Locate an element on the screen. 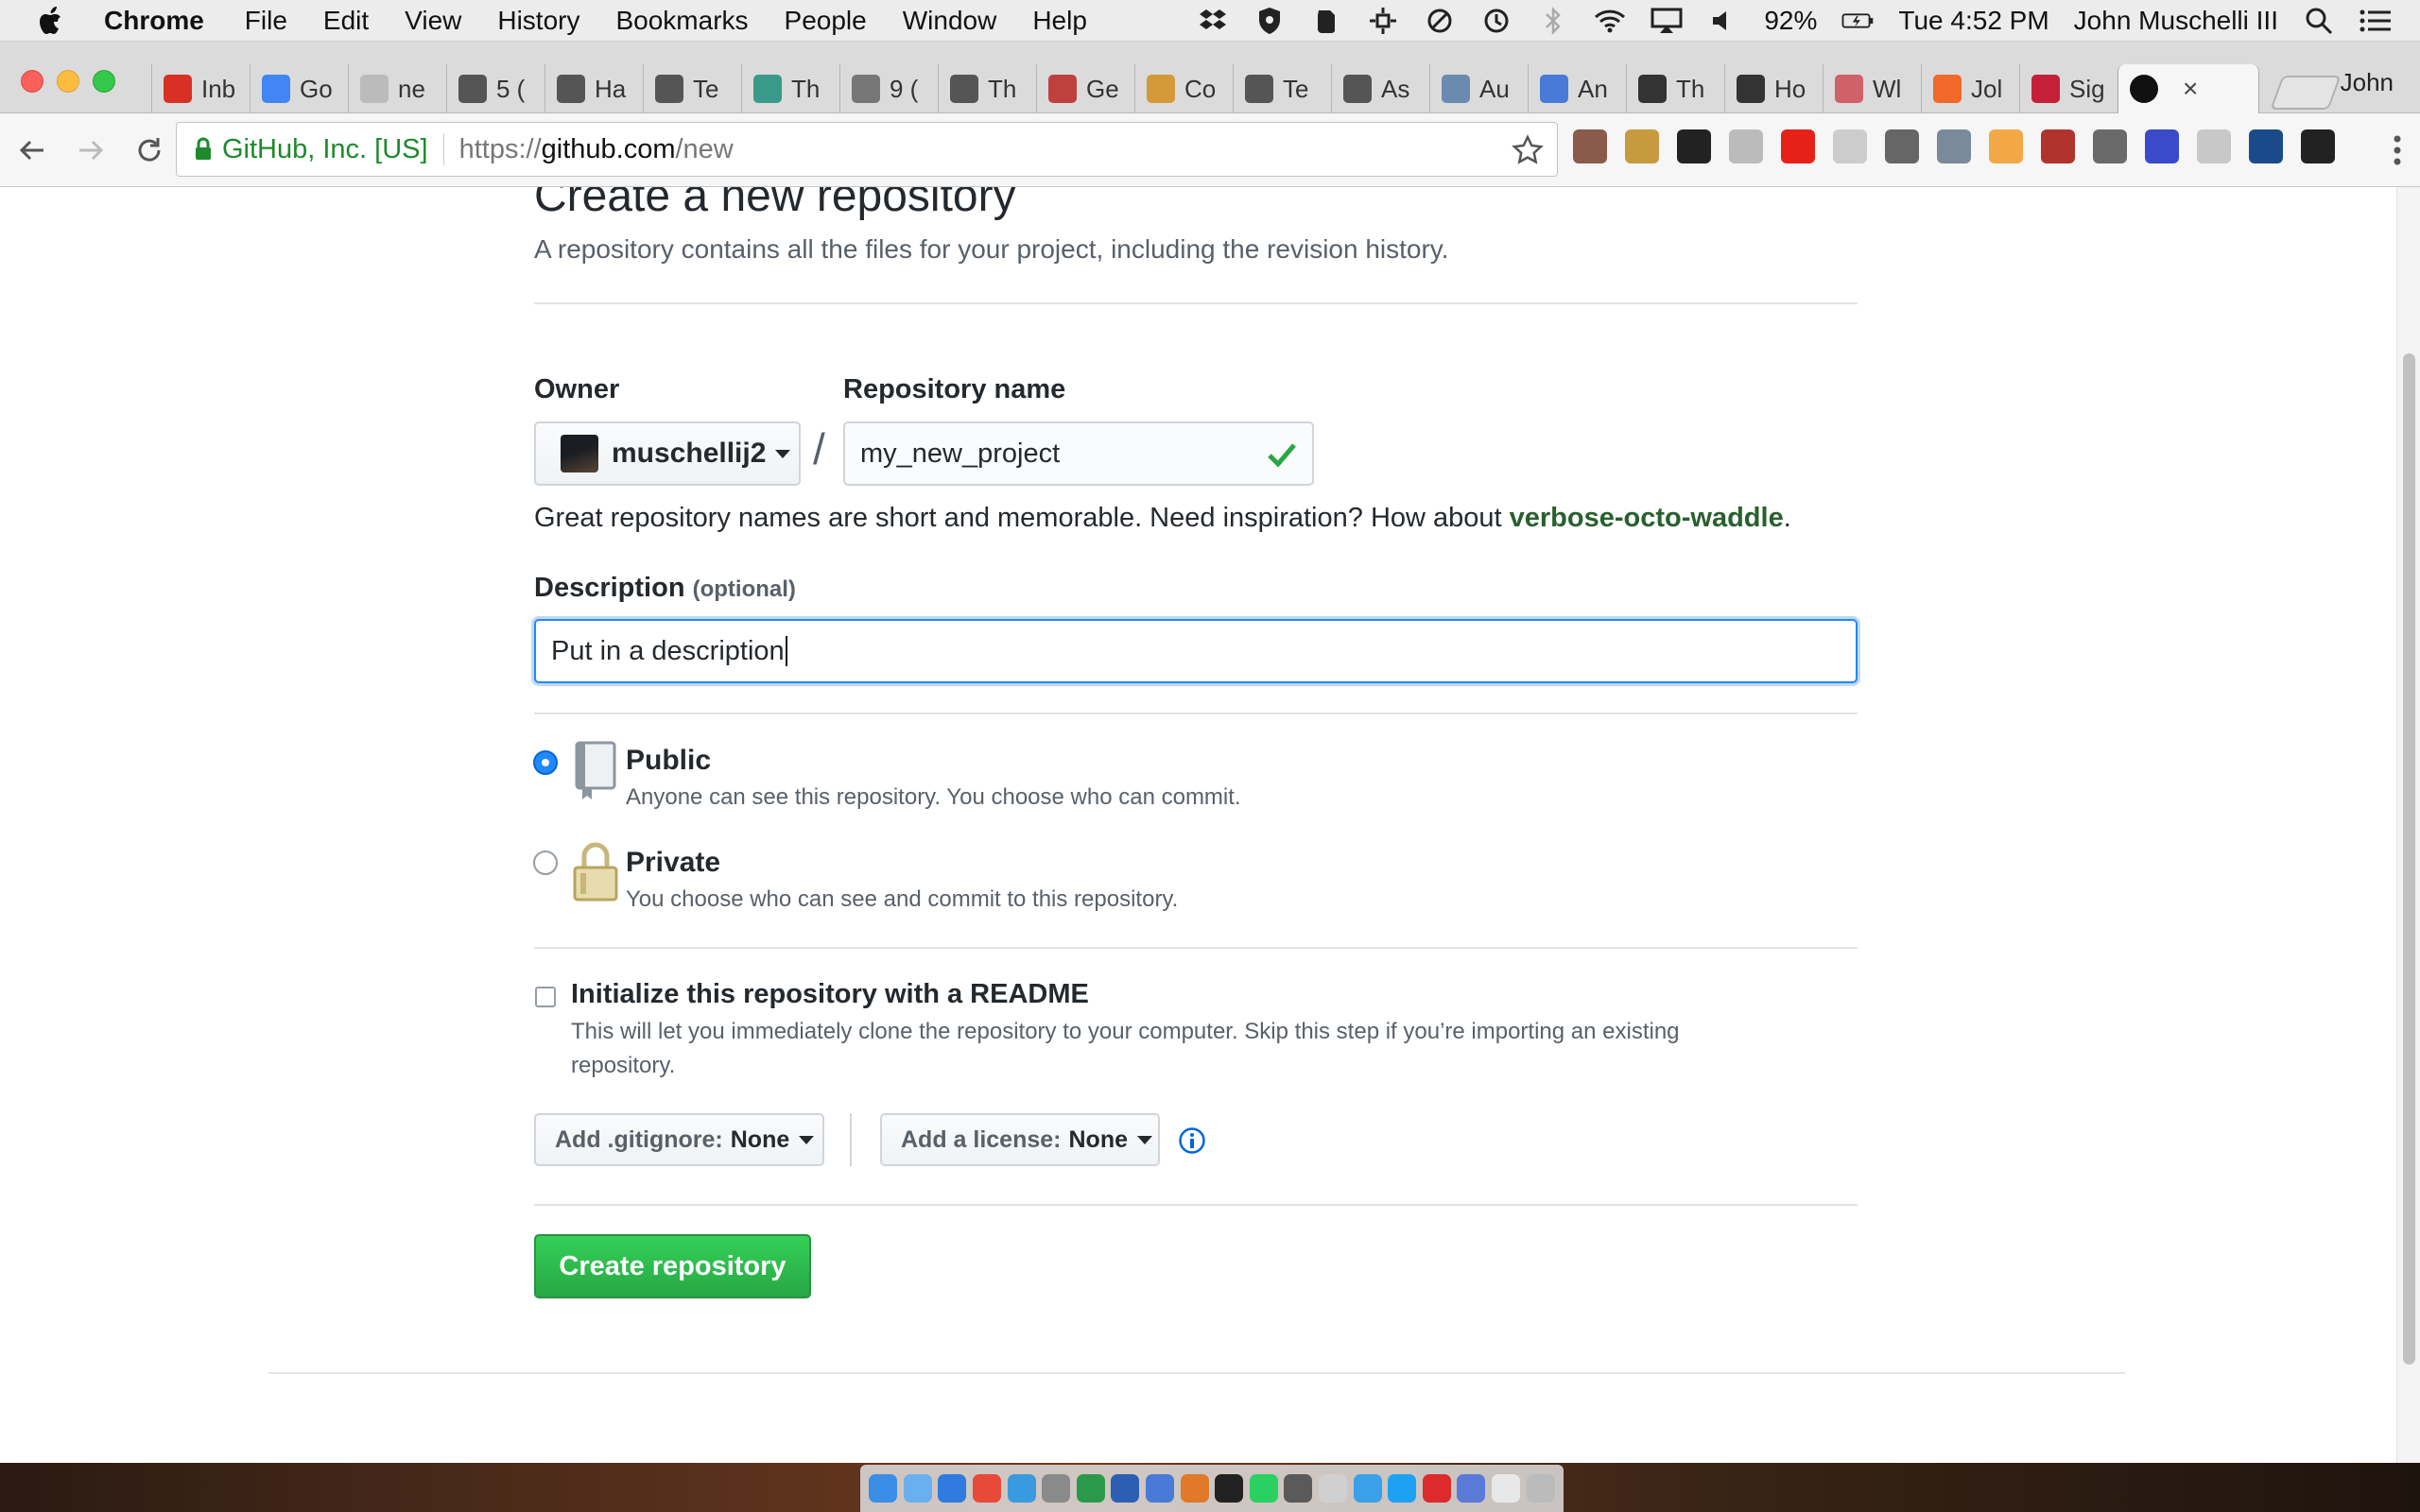 The height and width of the screenshot is (1512, 2420). info-icon is located at coordinates (1192, 1140).